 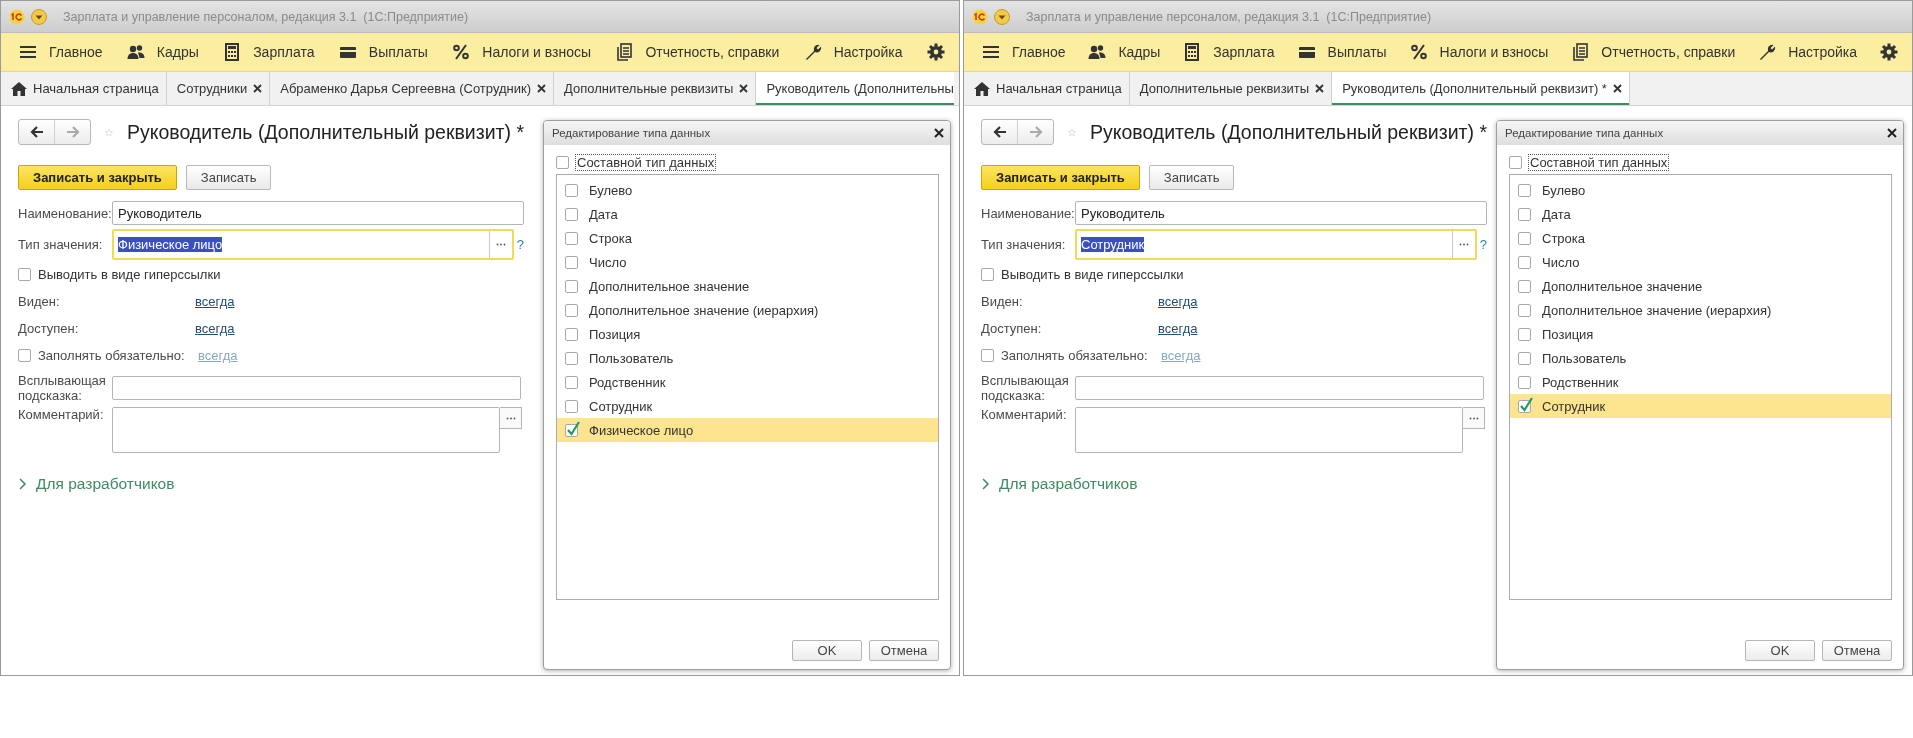 I want to click on type-row: Дополнительное значение, so click(x=747, y=286).